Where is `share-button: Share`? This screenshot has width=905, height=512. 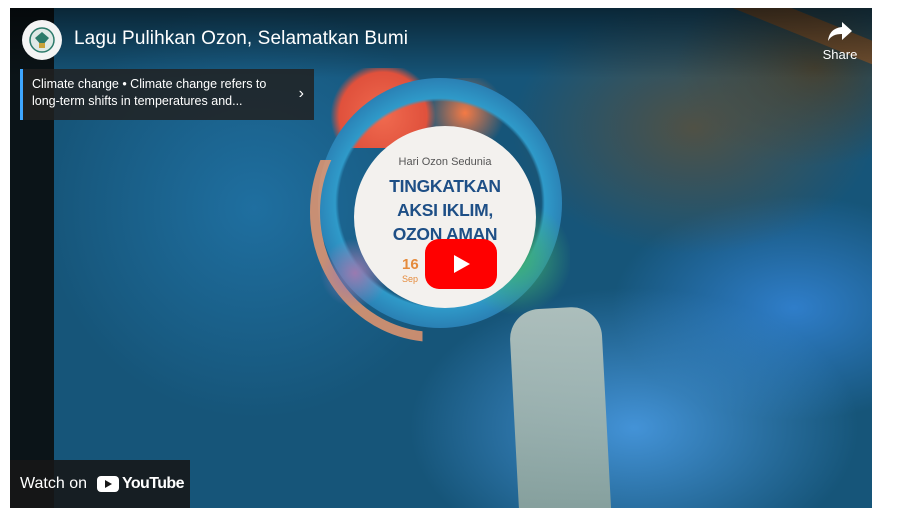
share-button: Share is located at coordinates (840, 42).